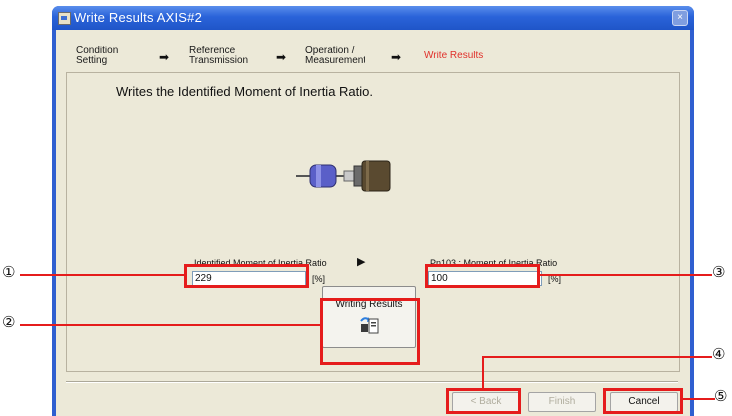 Image resolution: width=732 pixels, height=416 pixels. I want to click on callout-5-leader, so click(698, 399).